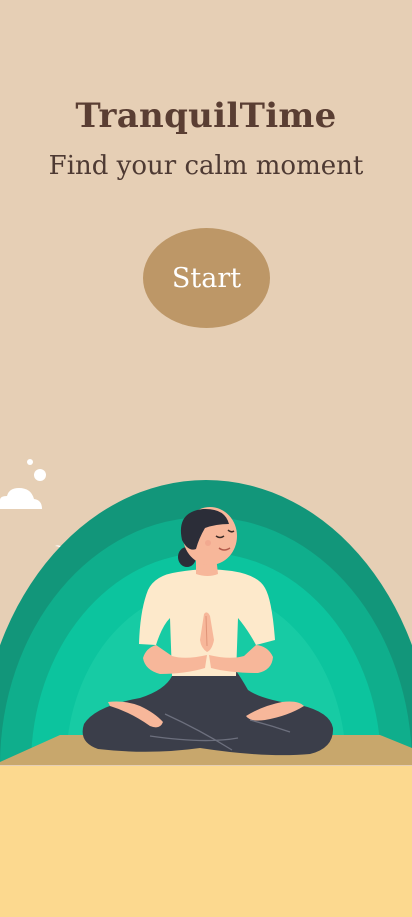 The height and width of the screenshot is (917, 412). I want to click on cloud-icon, so click(23, 484).